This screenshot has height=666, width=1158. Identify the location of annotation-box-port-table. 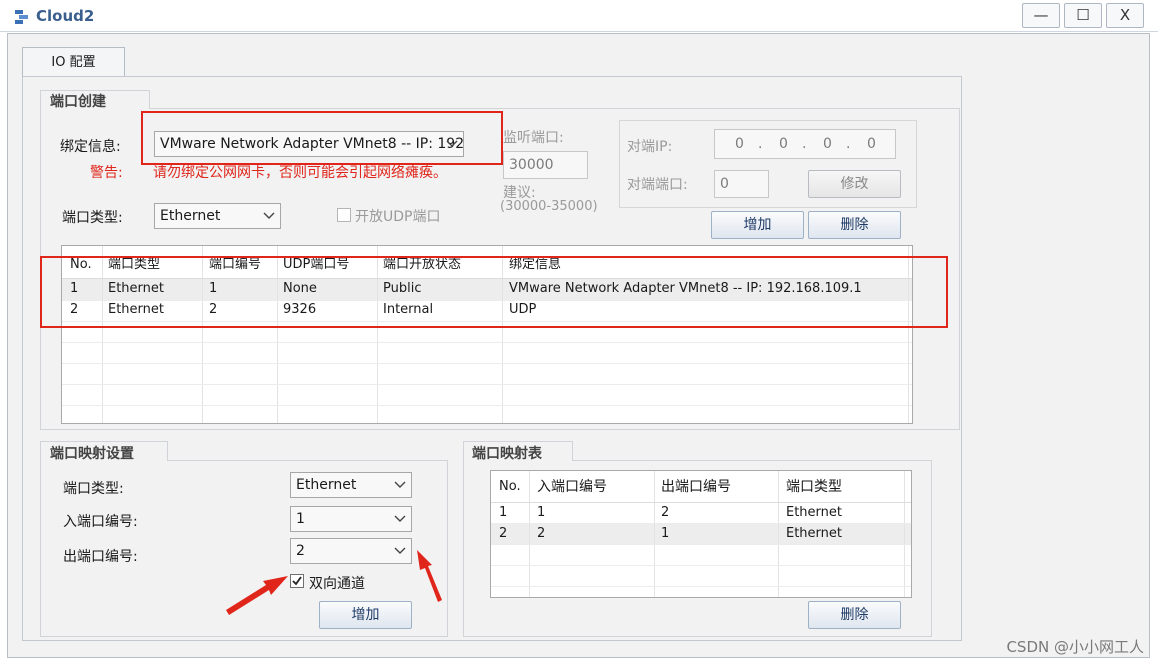
(494, 292).